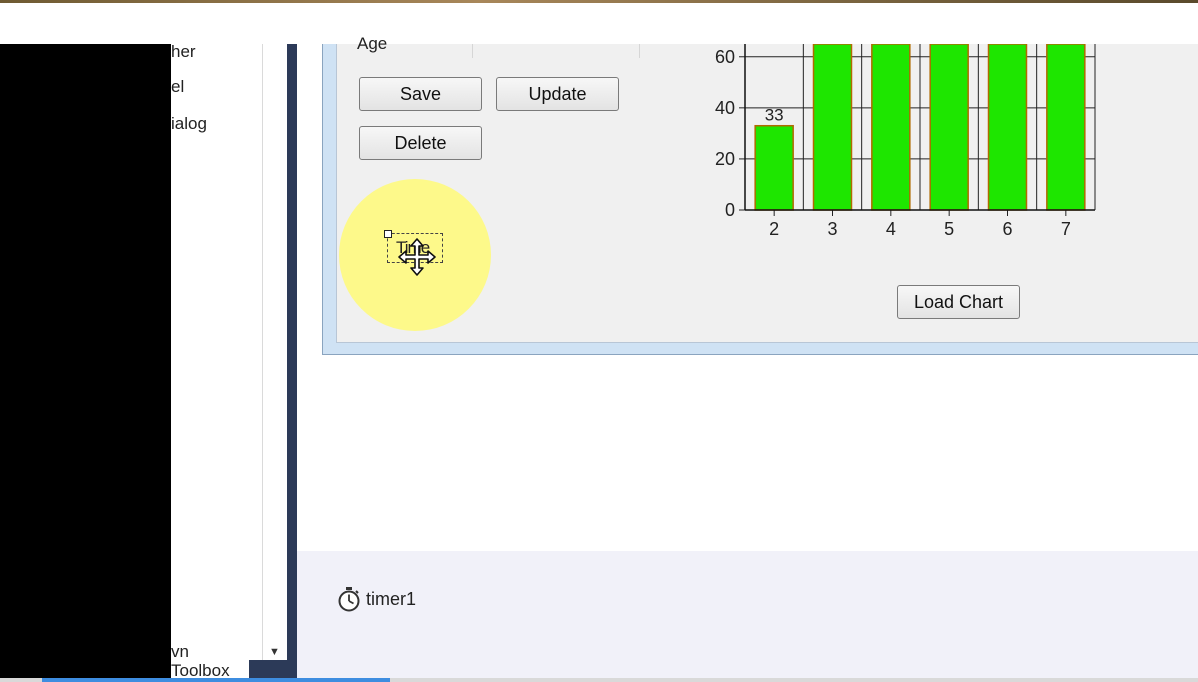  What do you see at coordinates (274, 652) in the screenshot?
I see `scroll-down-icon: ▼` at bounding box center [274, 652].